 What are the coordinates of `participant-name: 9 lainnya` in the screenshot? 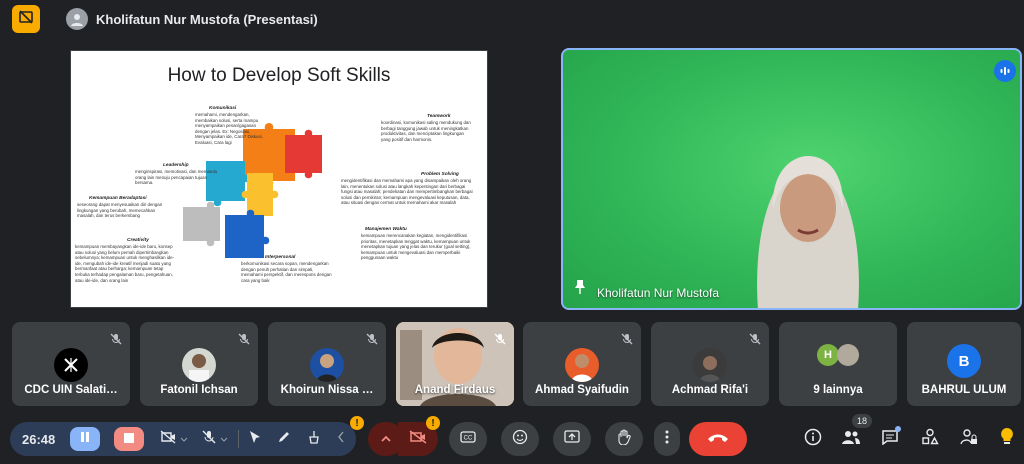 It's located at (838, 390).